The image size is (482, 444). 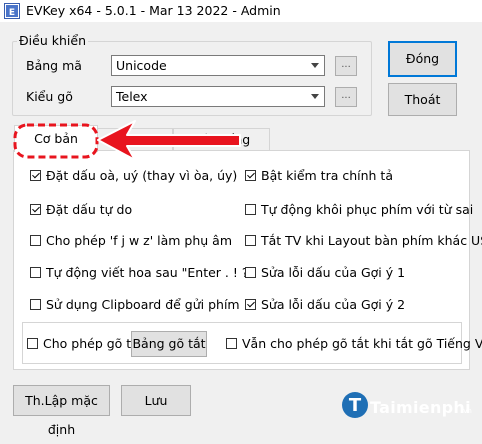 I want to click on option-free-tone-marking: Đặt dấu tự do, so click(x=81, y=209).